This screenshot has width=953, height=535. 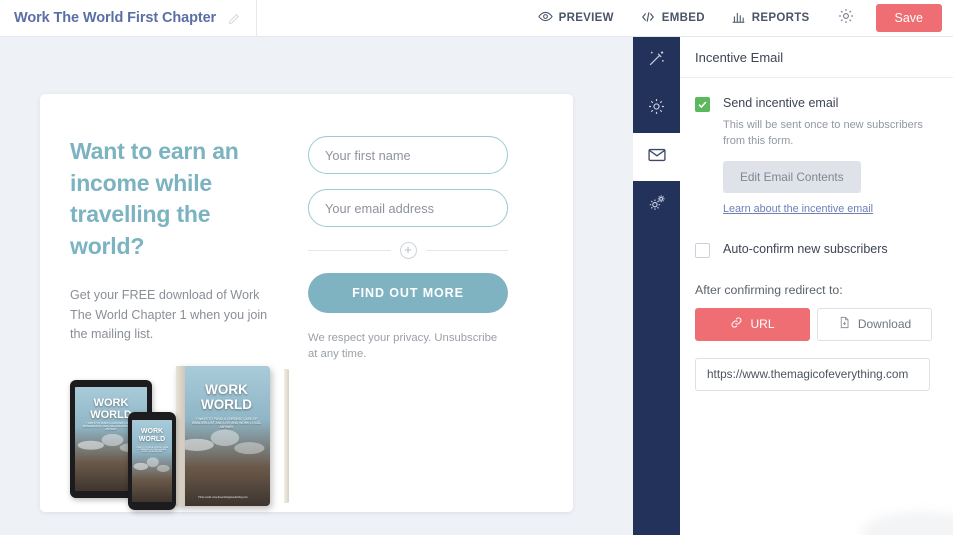 I want to click on settings-cogs-icon, so click(x=657, y=205).